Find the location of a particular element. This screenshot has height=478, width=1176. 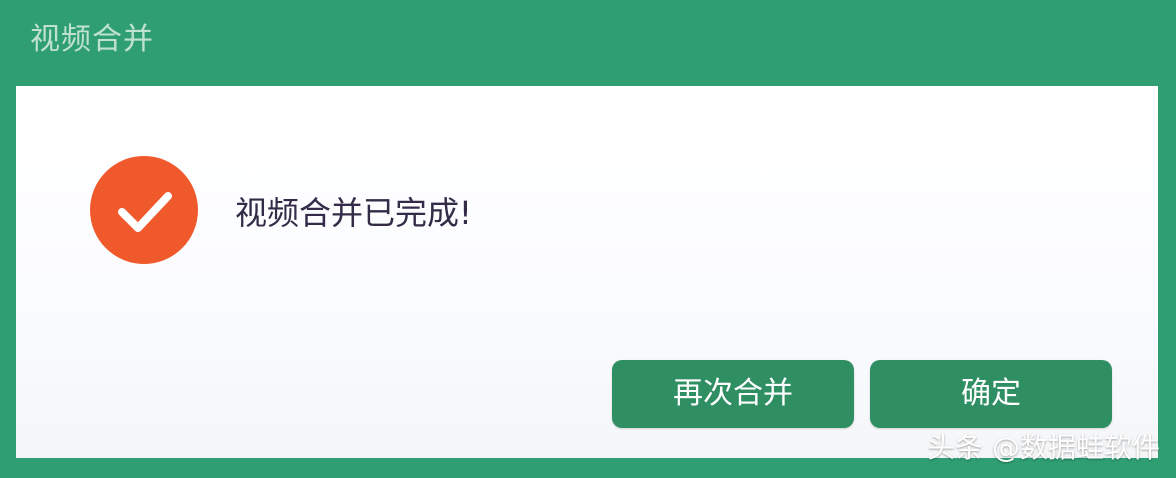

dialog-title: 视频合并 is located at coordinates (92, 39).